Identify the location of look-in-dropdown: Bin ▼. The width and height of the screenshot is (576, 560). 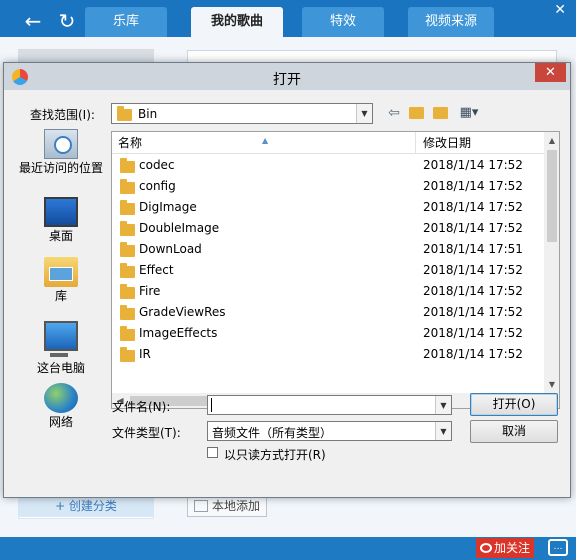
(242, 113).